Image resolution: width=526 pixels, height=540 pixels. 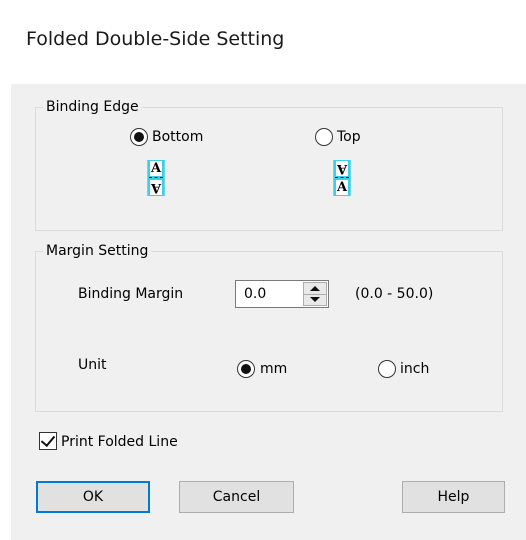 What do you see at coordinates (282, 294) in the screenshot?
I see `binding-margin-stepper: 0.0` at bounding box center [282, 294].